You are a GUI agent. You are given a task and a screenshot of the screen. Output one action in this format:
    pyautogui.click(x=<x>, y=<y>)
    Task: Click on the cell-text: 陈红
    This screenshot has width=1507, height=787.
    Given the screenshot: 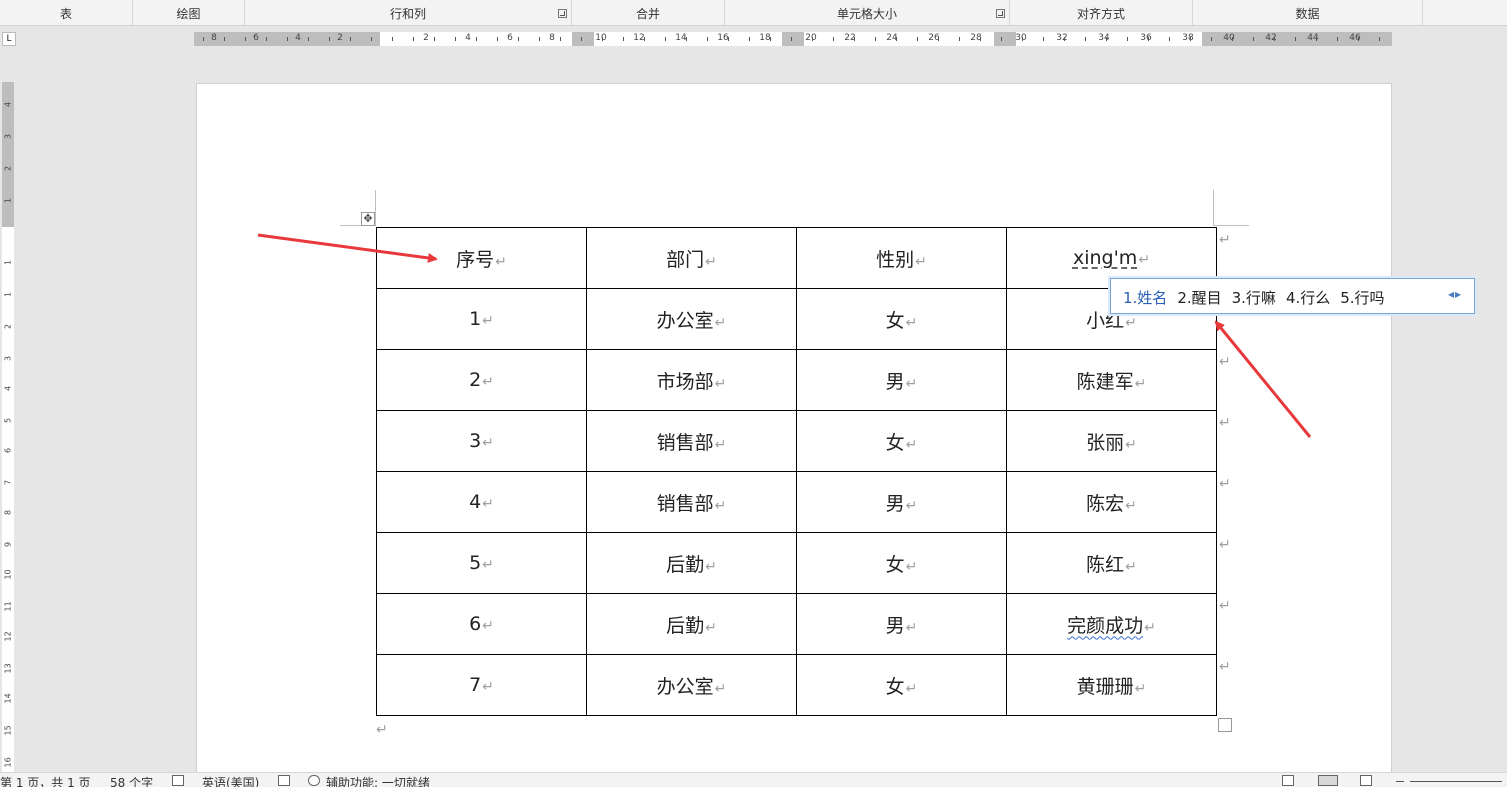 What is the action you would take?
    pyautogui.click(x=1105, y=564)
    